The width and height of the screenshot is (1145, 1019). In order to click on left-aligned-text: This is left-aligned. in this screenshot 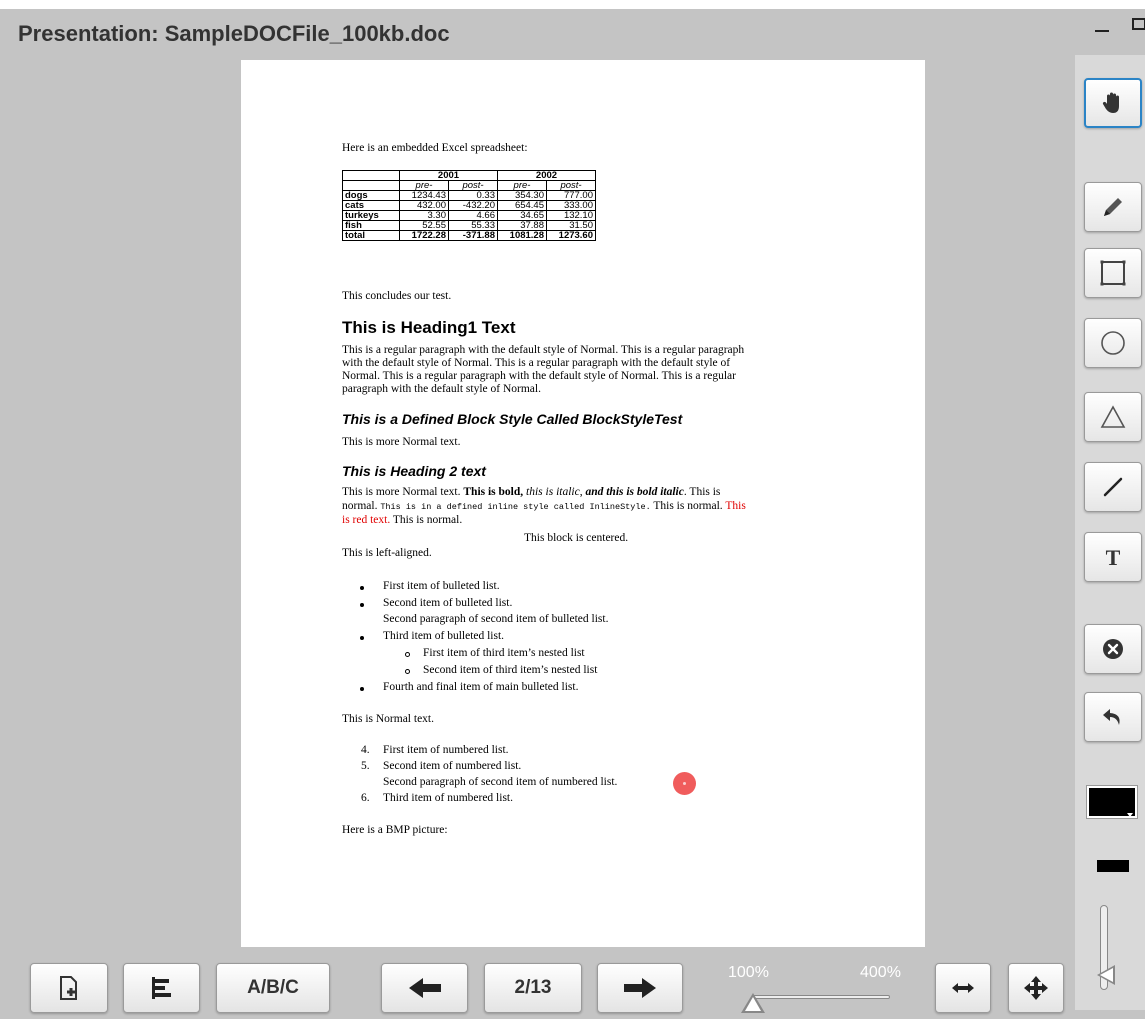, I will do `click(387, 553)`.